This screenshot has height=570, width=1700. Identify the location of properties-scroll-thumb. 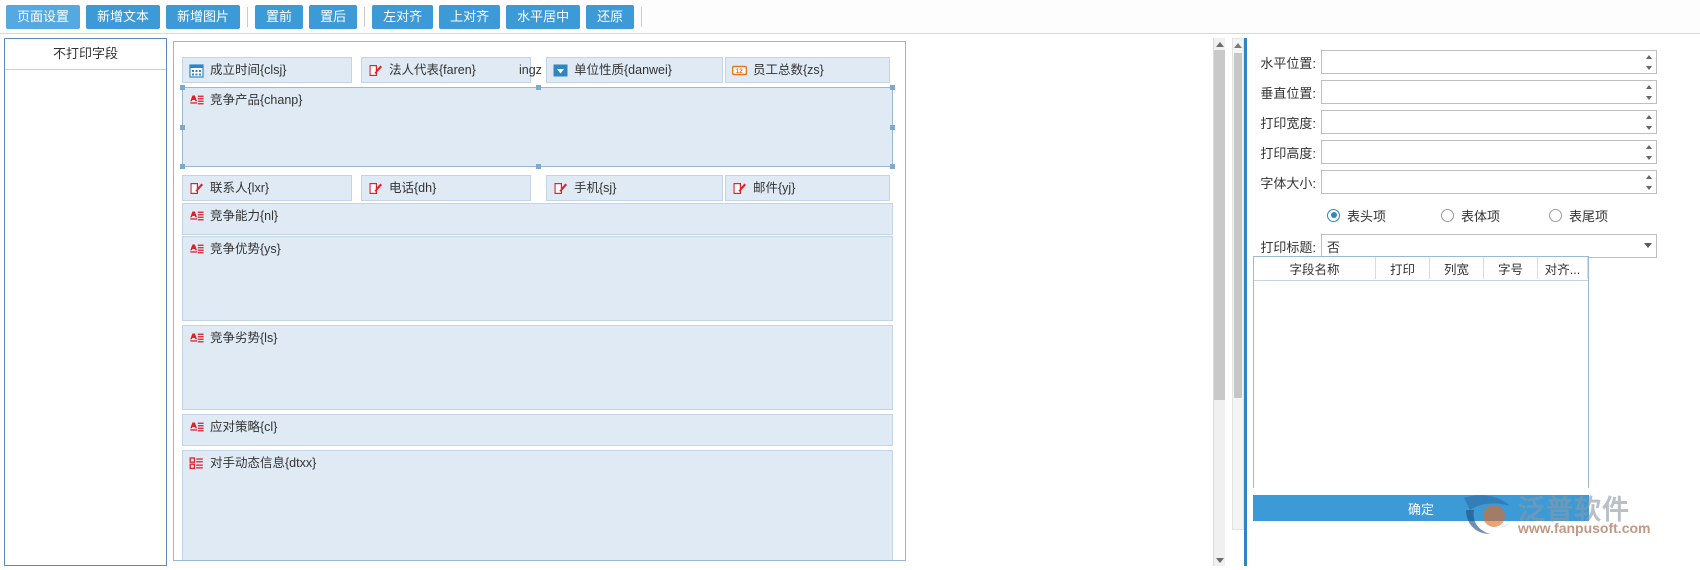
(1238, 225).